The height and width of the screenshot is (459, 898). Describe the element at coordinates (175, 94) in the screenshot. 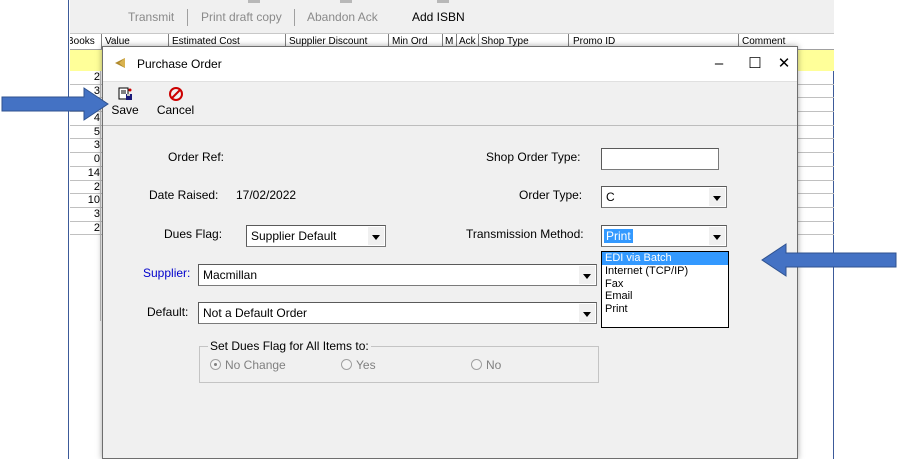

I see `cancel-icon` at that location.